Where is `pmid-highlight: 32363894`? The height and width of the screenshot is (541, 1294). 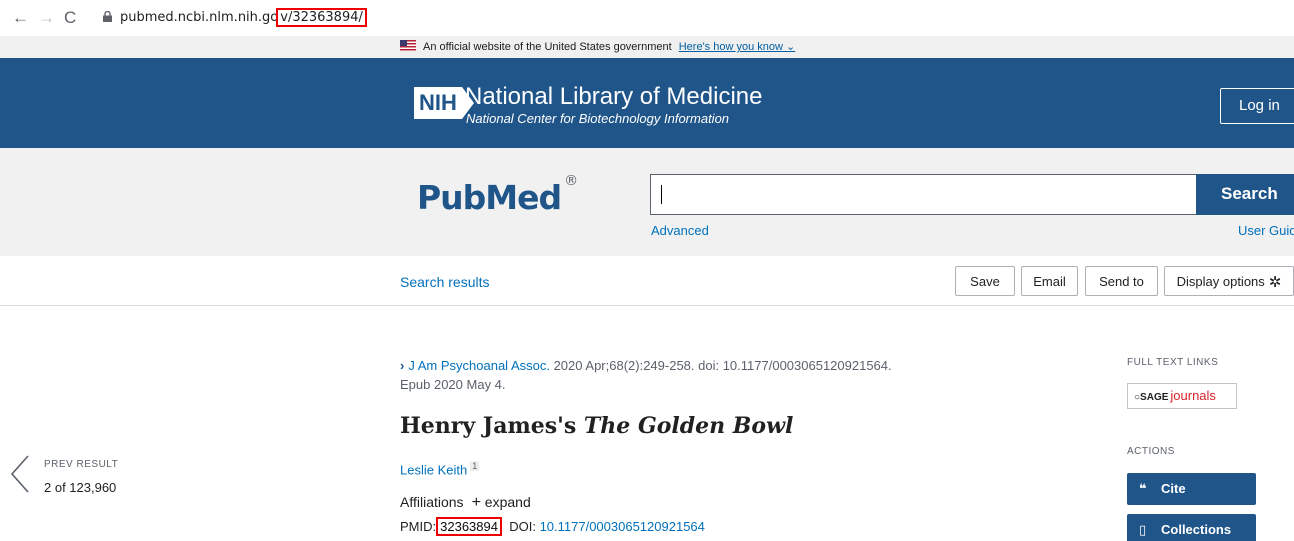 pmid-highlight: 32363894 is located at coordinates (469, 526).